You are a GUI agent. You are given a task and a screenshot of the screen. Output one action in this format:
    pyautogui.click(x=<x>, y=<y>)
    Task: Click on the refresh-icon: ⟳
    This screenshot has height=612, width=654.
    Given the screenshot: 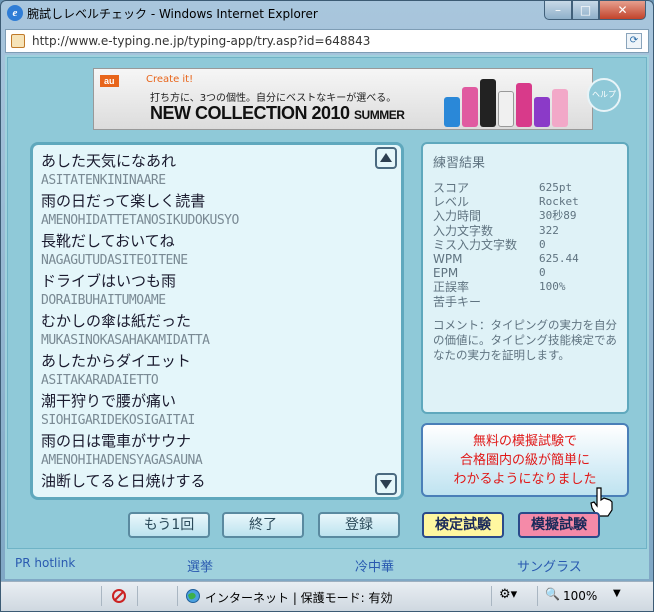 What is the action you would take?
    pyautogui.click(x=634, y=41)
    